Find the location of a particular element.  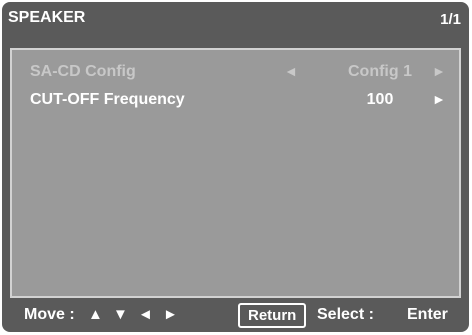

setting-row-cutoff-frequency: CUT-OFF Frequency 100 ► is located at coordinates (235, 102).